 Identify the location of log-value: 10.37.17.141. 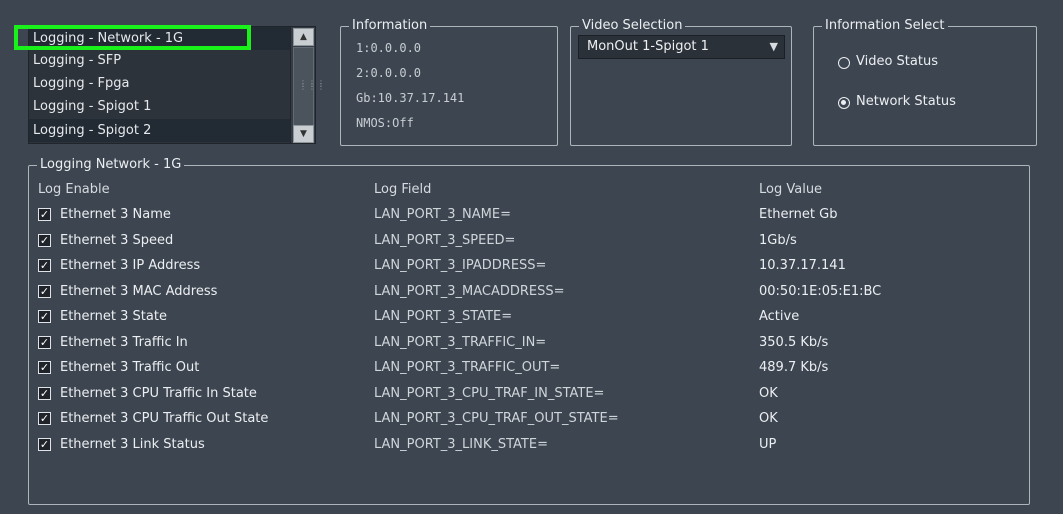
(802, 265).